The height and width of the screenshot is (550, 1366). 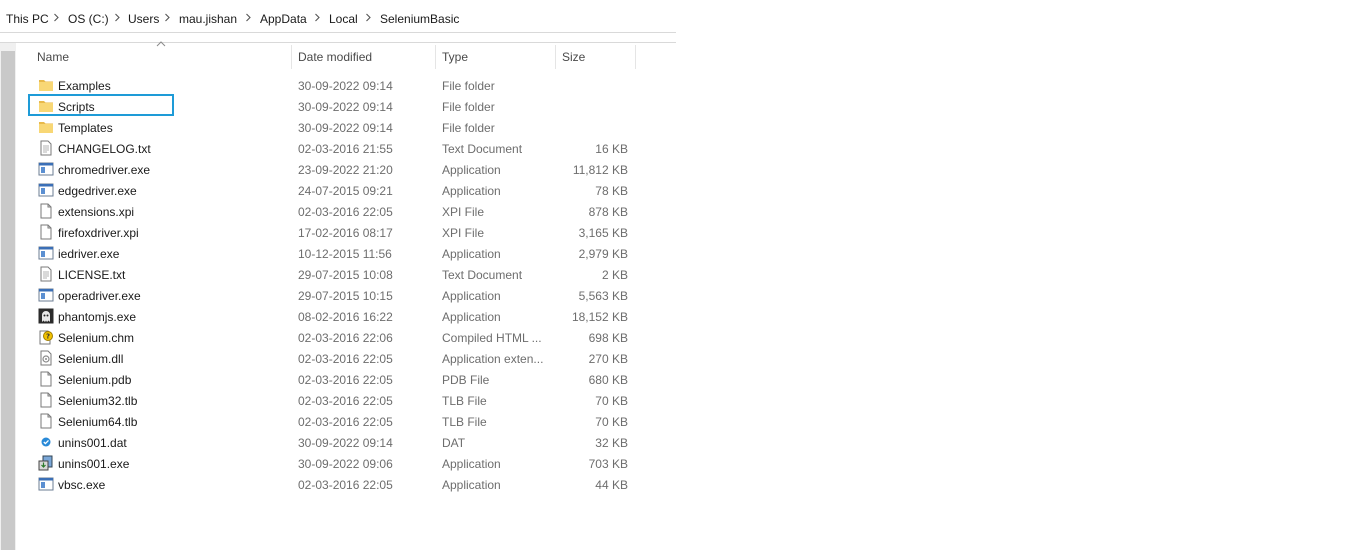 I want to click on file-size: 703 KB, so click(x=608, y=464).